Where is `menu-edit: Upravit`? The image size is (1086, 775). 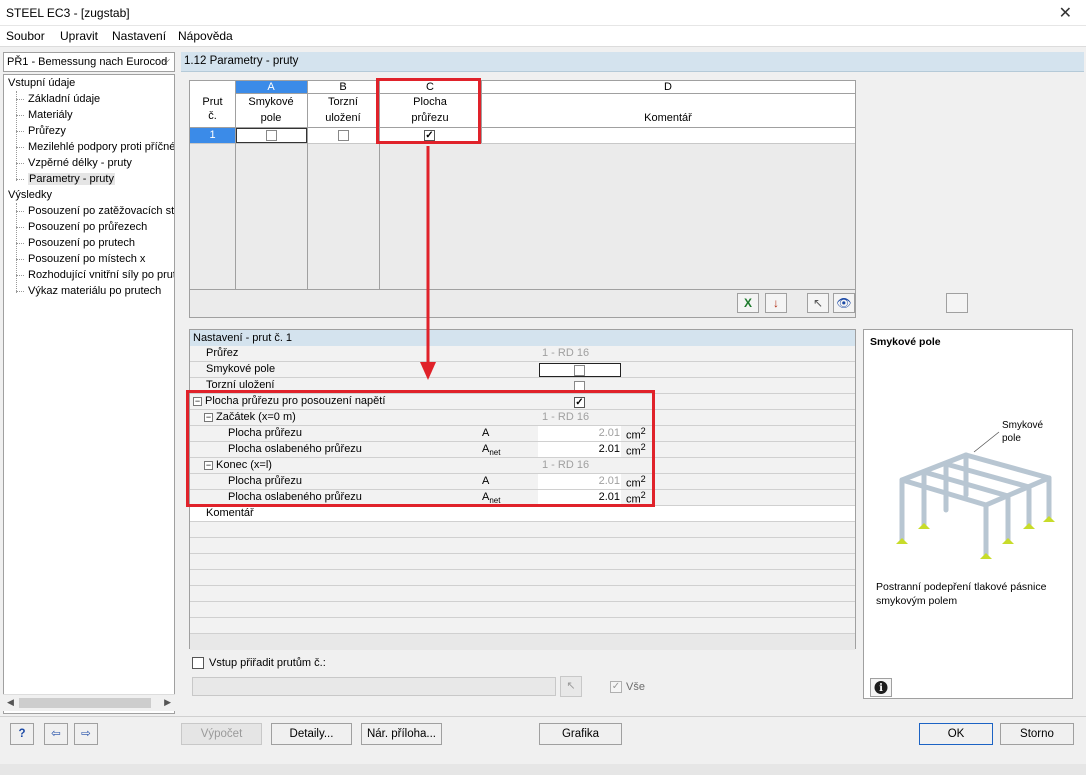 menu-edit: Upravit is located at coordinates (79, 36).